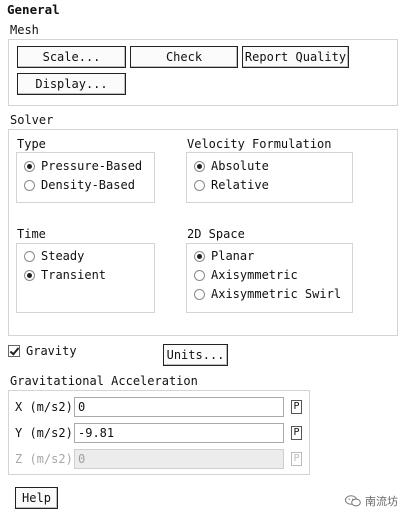  I want to click on radio-label: Axisymmetric Swirl, so click(276, 294).